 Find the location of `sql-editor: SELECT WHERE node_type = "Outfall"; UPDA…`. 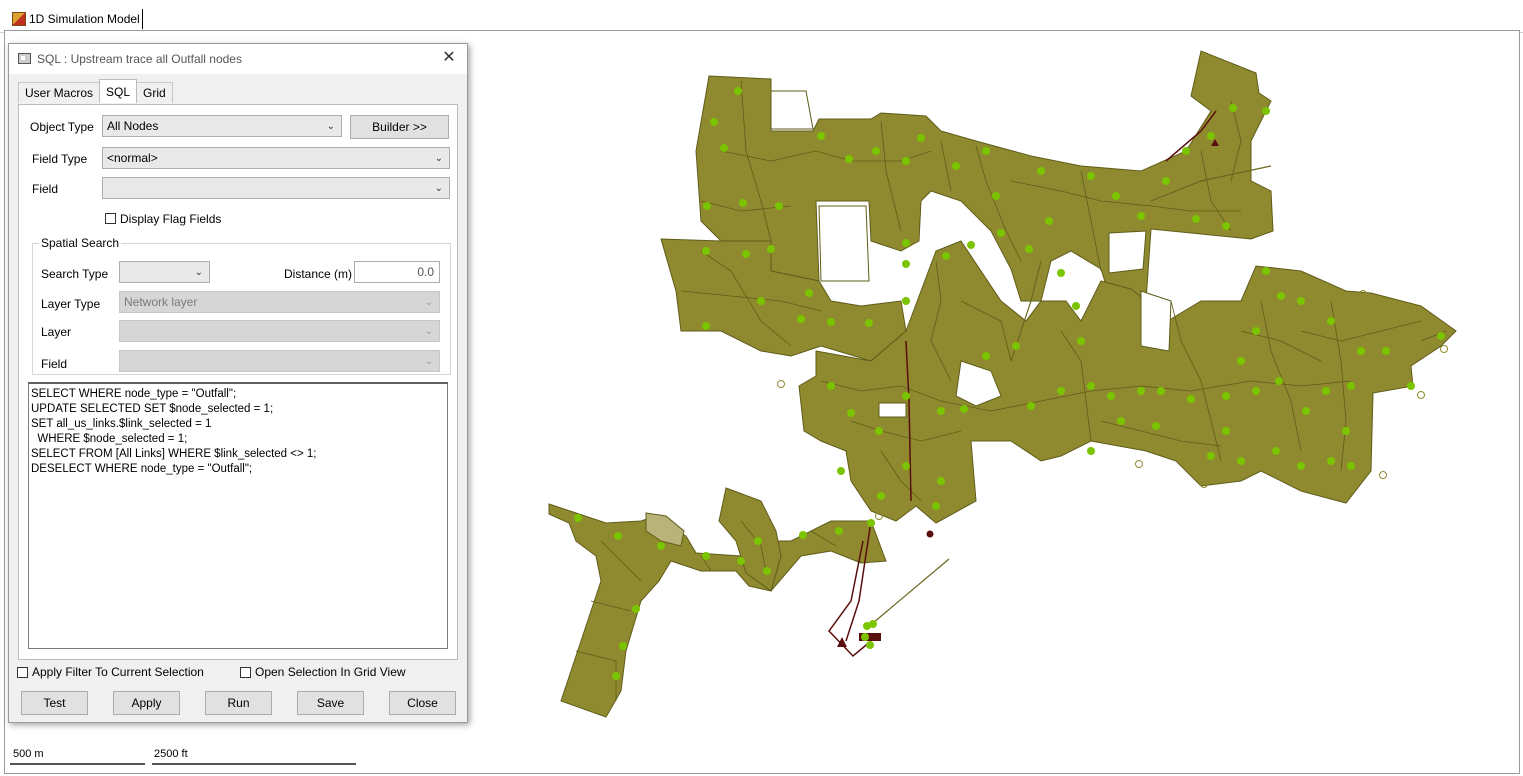

sql-editor: SELECT WHERE node_type = "Outfall"; UPDA… is located at coordinates (238, 515).